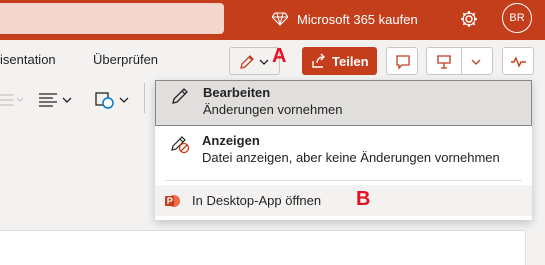 Image resolution: width=545 pixels, height=265 pixels. I want to click on comment-icon, so click(403, 62).